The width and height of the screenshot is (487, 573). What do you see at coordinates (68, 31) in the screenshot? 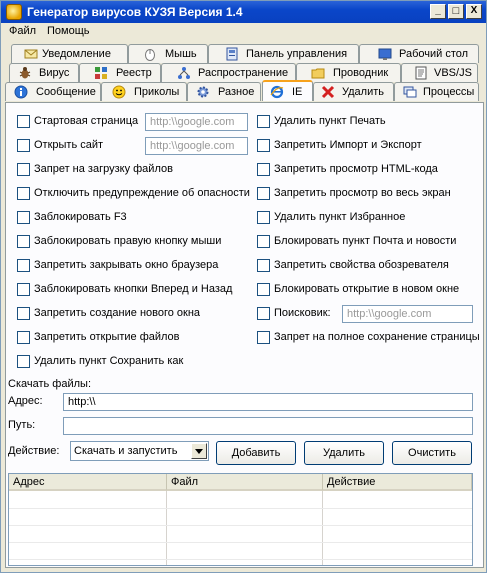
I see `menu-help: Помощь` at bounding box center [68, 31].